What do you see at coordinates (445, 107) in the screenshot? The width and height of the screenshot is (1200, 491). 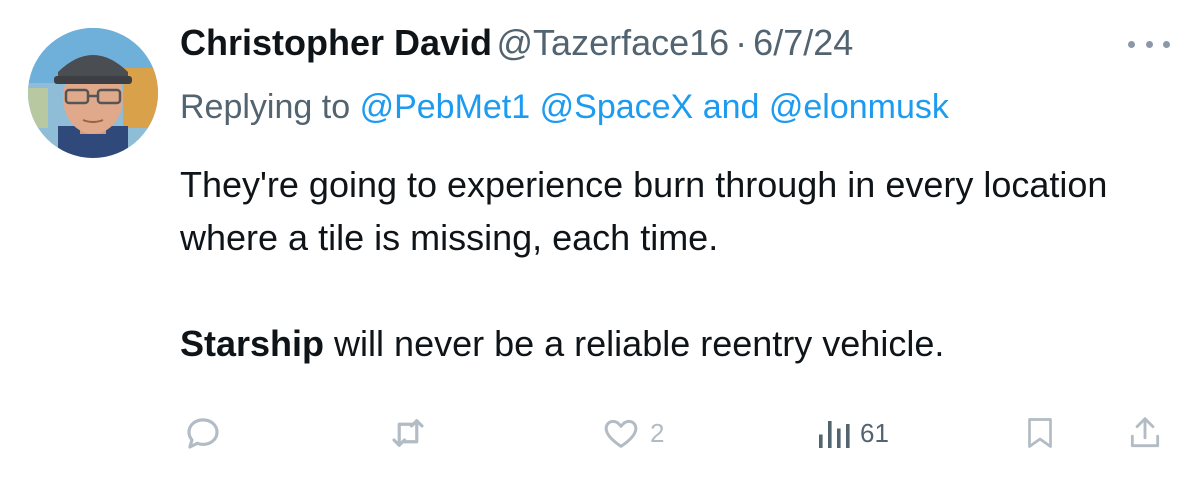 I see `mention-pebmet1: @PebMet1` at bounding box center [445, 107].